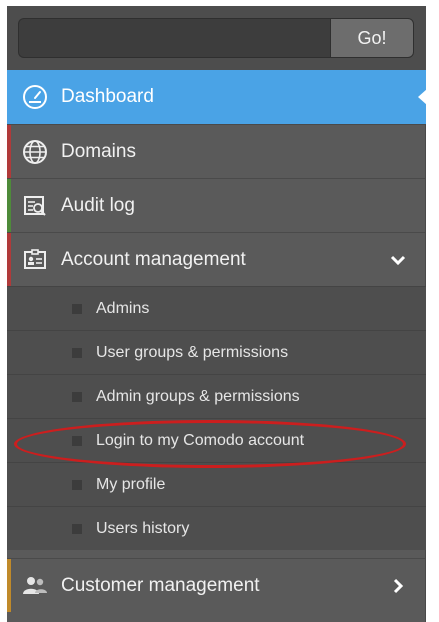  What do you see at coordinates (216, 528) in the screenshot?
I see `submenu-item-users-history: Users history` at bounding box center [216, 528].